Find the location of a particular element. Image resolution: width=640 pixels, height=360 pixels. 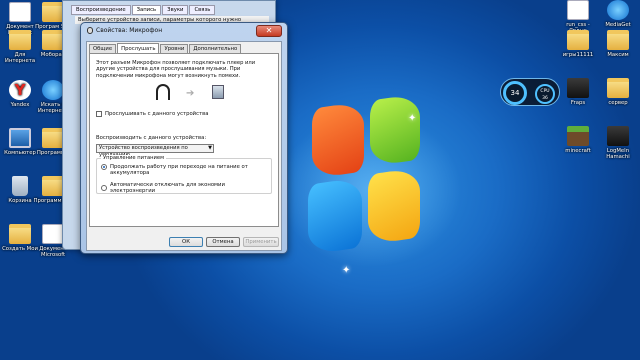

tab-communications: Связь is located at coordinates (202, 10).